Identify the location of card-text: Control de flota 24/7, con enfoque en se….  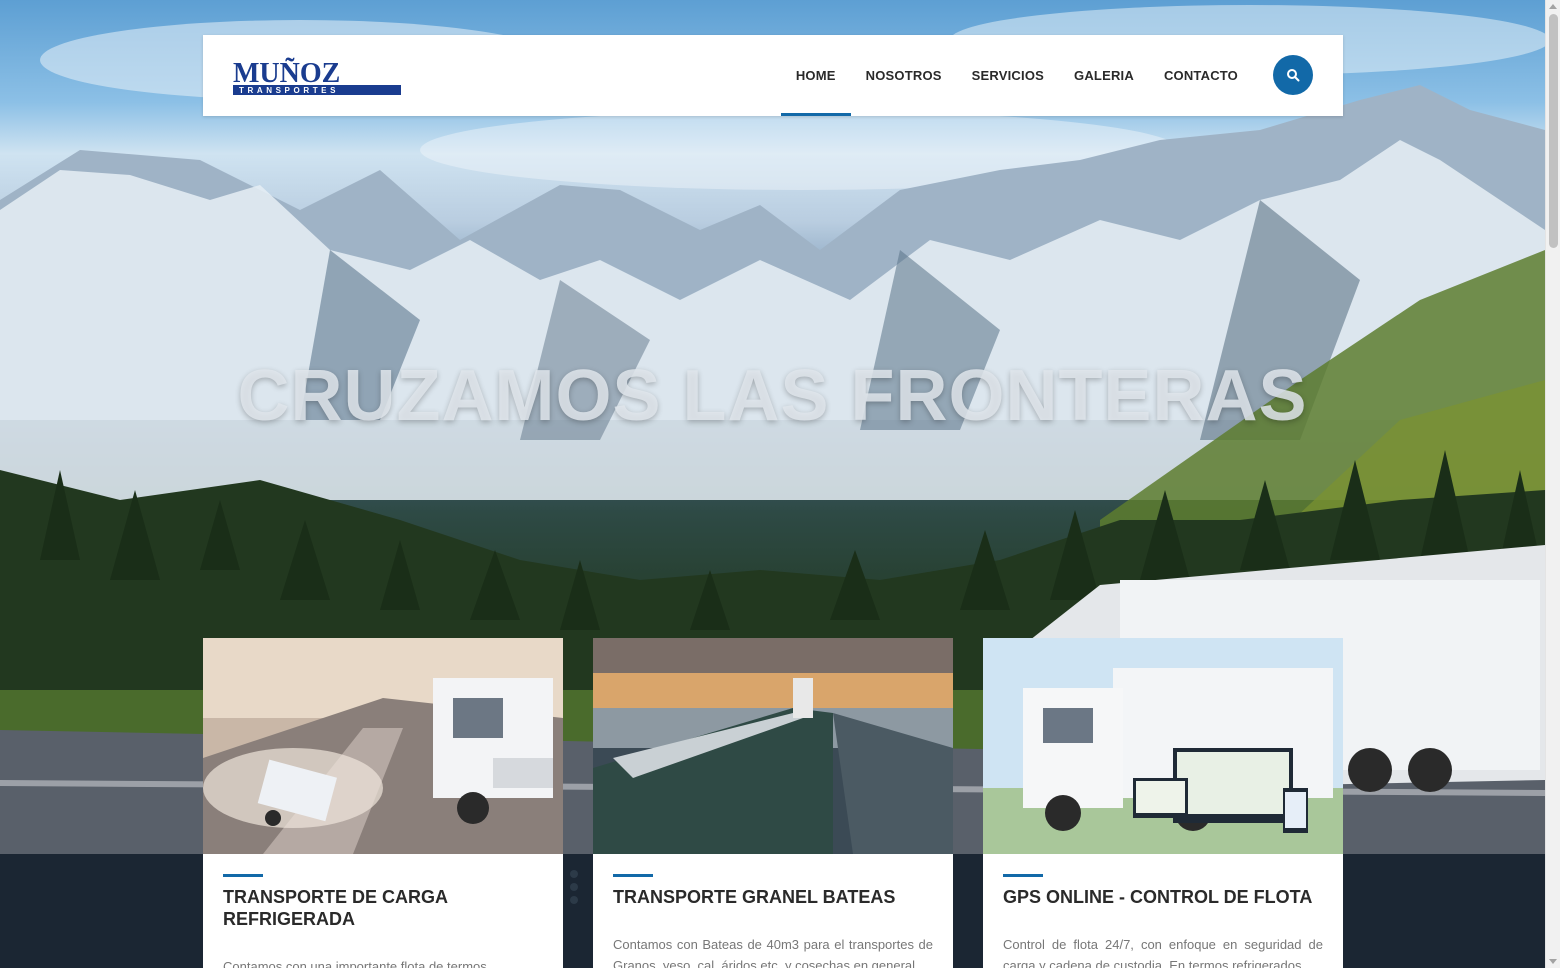
(1163, 952).